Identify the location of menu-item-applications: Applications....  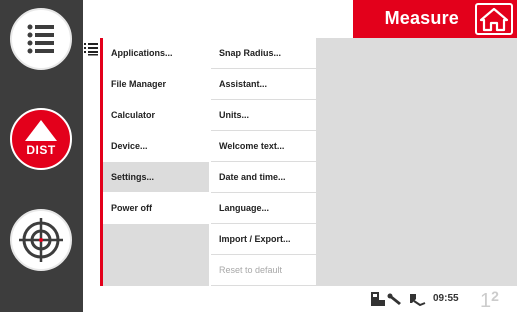
(156, 53).